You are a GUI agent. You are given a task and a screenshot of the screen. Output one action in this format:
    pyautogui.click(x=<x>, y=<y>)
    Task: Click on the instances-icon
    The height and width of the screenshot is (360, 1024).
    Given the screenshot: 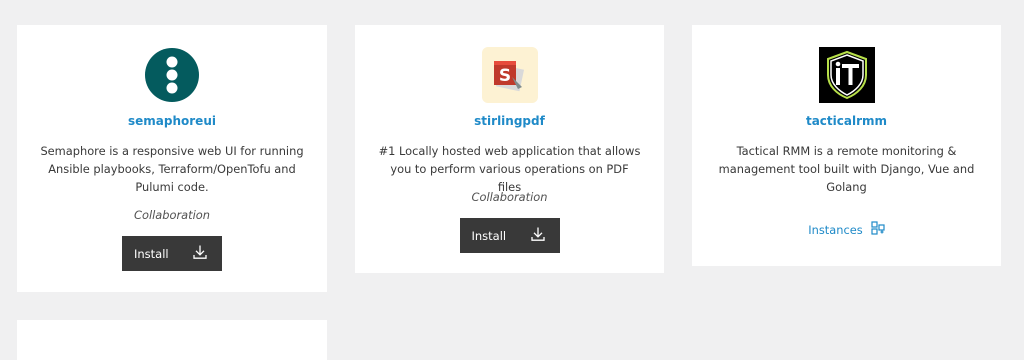 What is the action you would take?
    pyautogui.click(x=878, y=229)
    